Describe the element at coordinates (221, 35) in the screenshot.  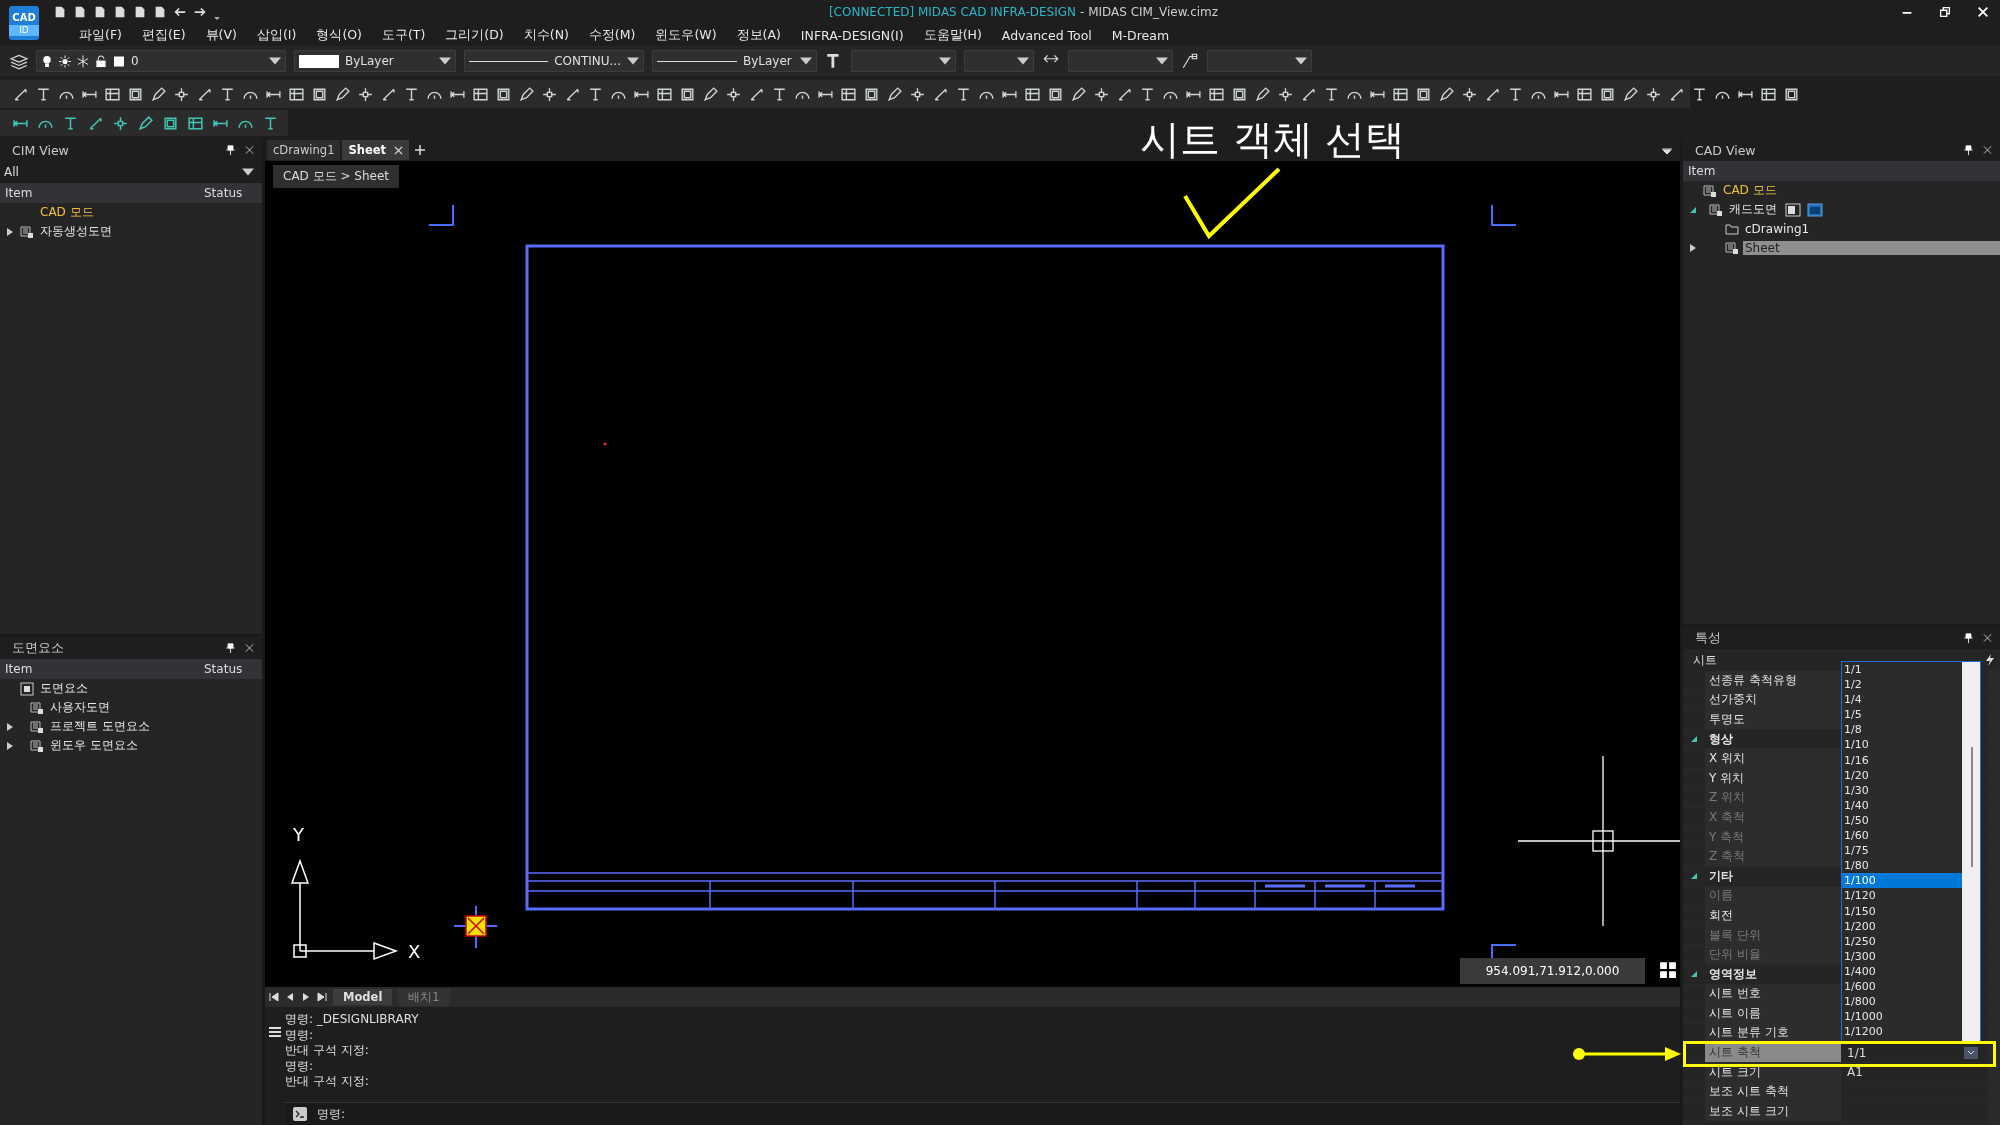
I see `menu-item: 뷰(V)` at that location.